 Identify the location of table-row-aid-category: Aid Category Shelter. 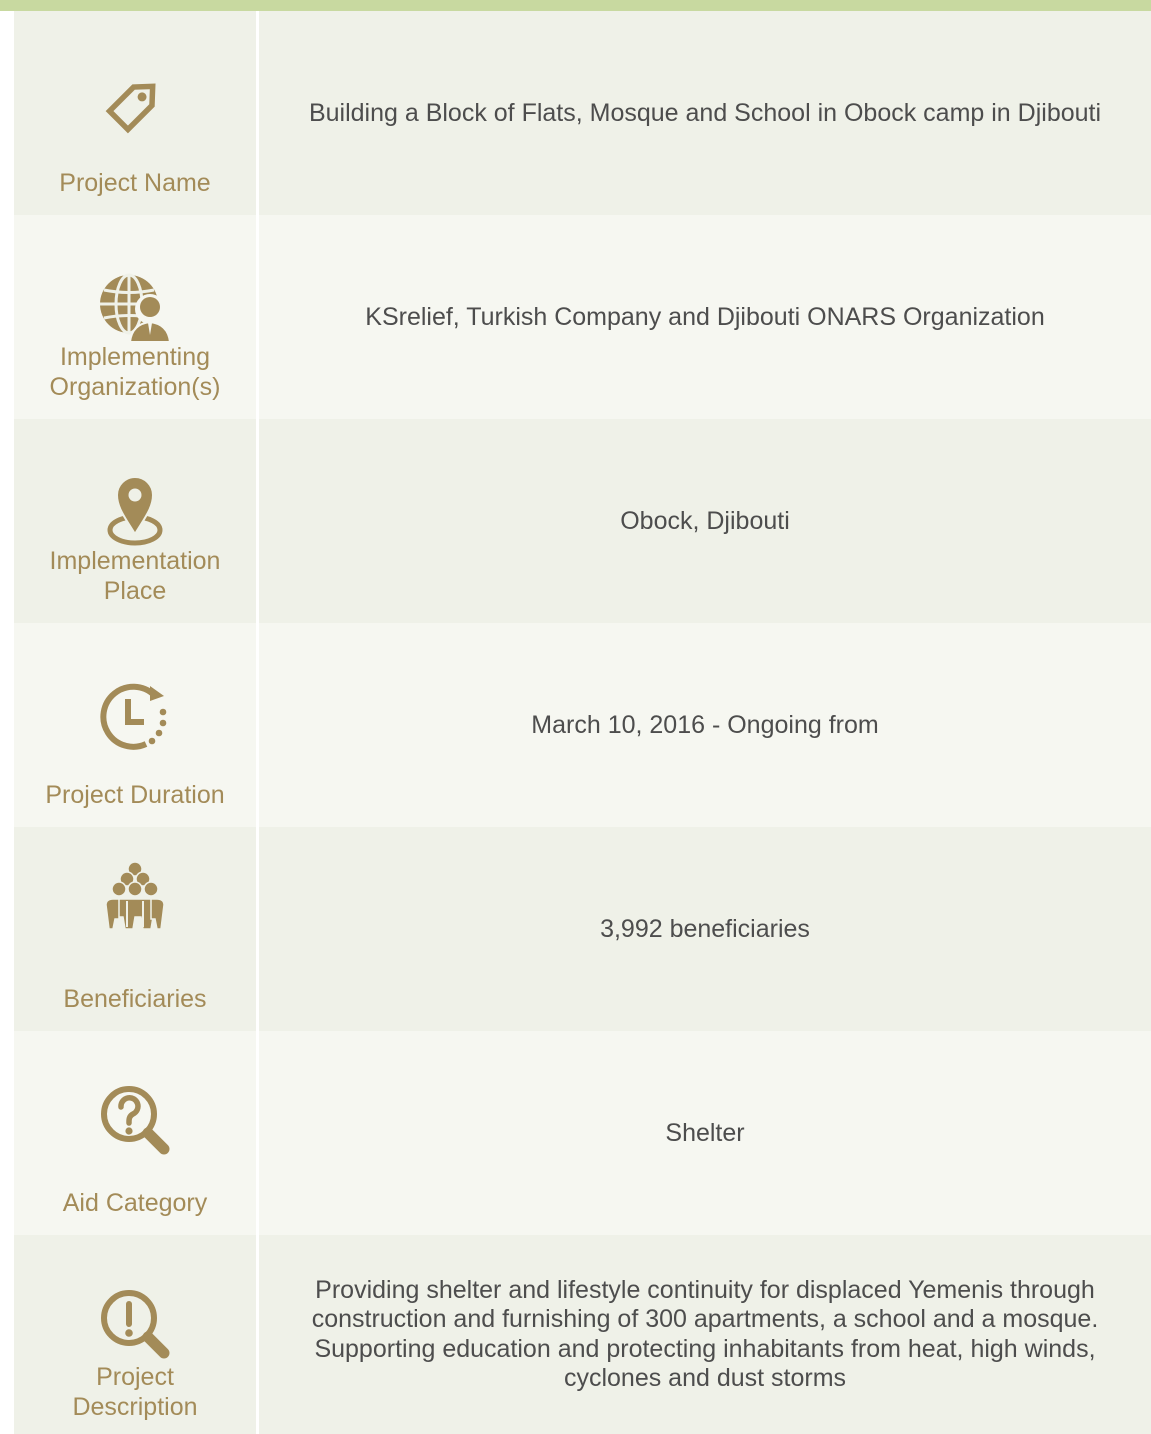
(582, 1133).